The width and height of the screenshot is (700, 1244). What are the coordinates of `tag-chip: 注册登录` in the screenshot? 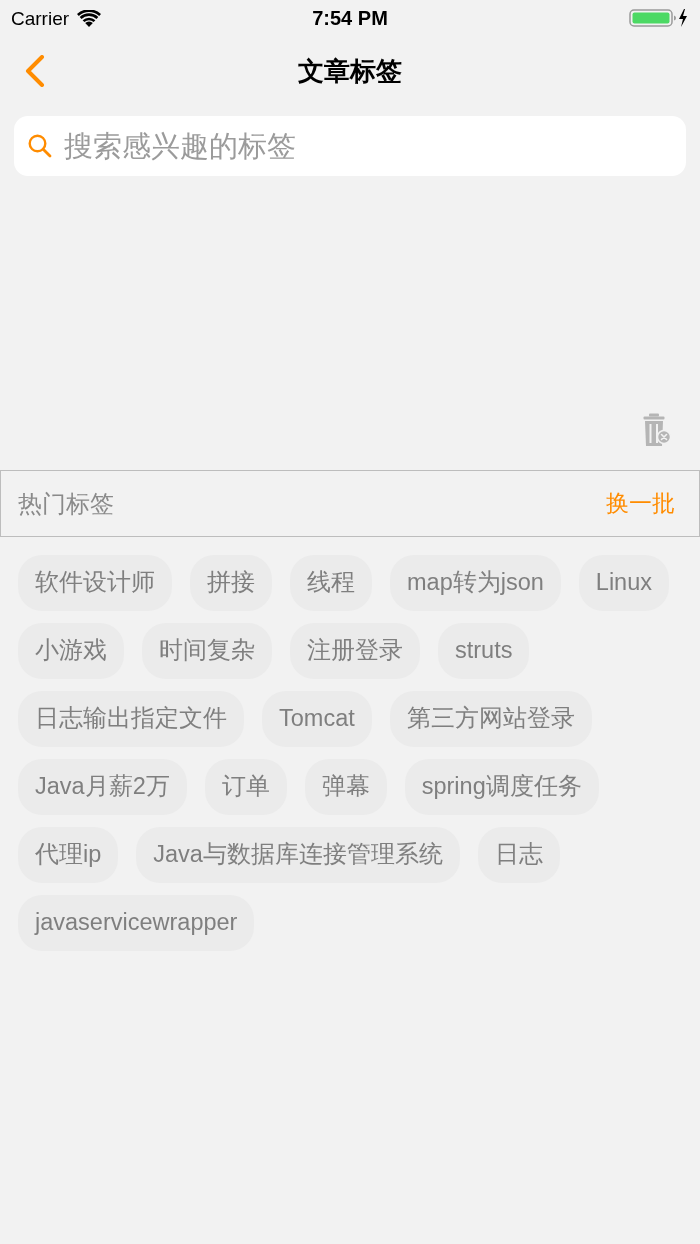 It's located at (355, 651).